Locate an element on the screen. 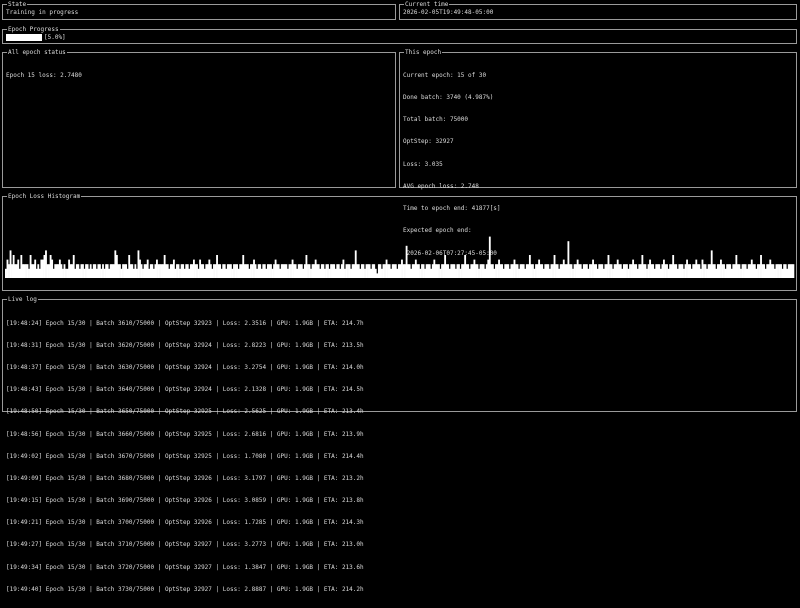 The image size is (800, 608). this-epoch-done-batch: Done batch: 3740 (4.987%) is located at coordinates (448, 98).